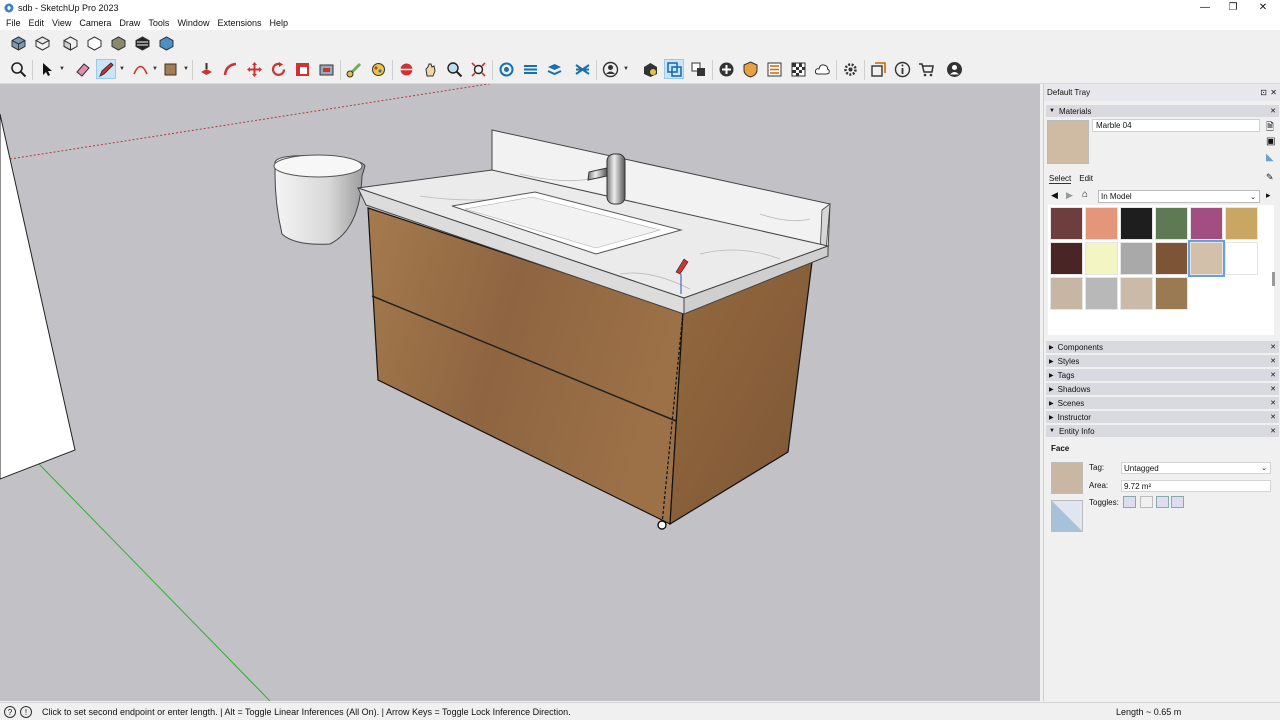 This screenshot has height=720, width=1280. Describe the element at coordinates (954, 69) in the screenshot. I see `profile-icon` at that location.